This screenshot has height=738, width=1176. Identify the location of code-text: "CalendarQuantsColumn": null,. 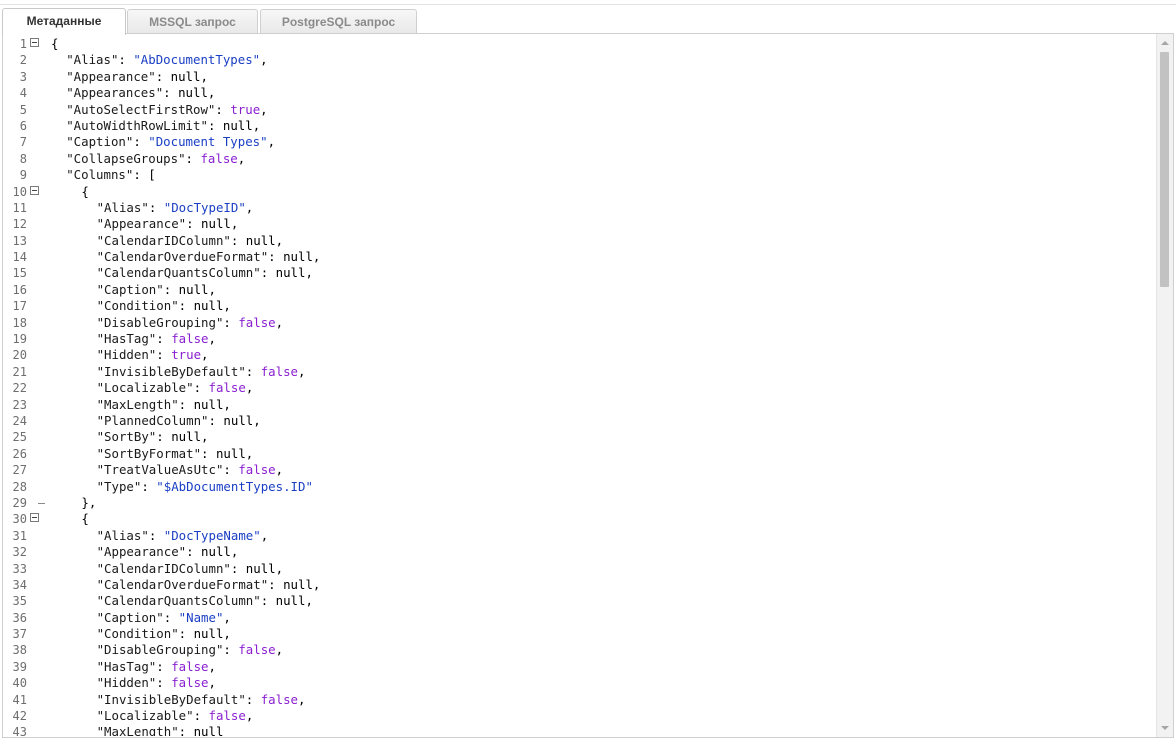
(205, 273).